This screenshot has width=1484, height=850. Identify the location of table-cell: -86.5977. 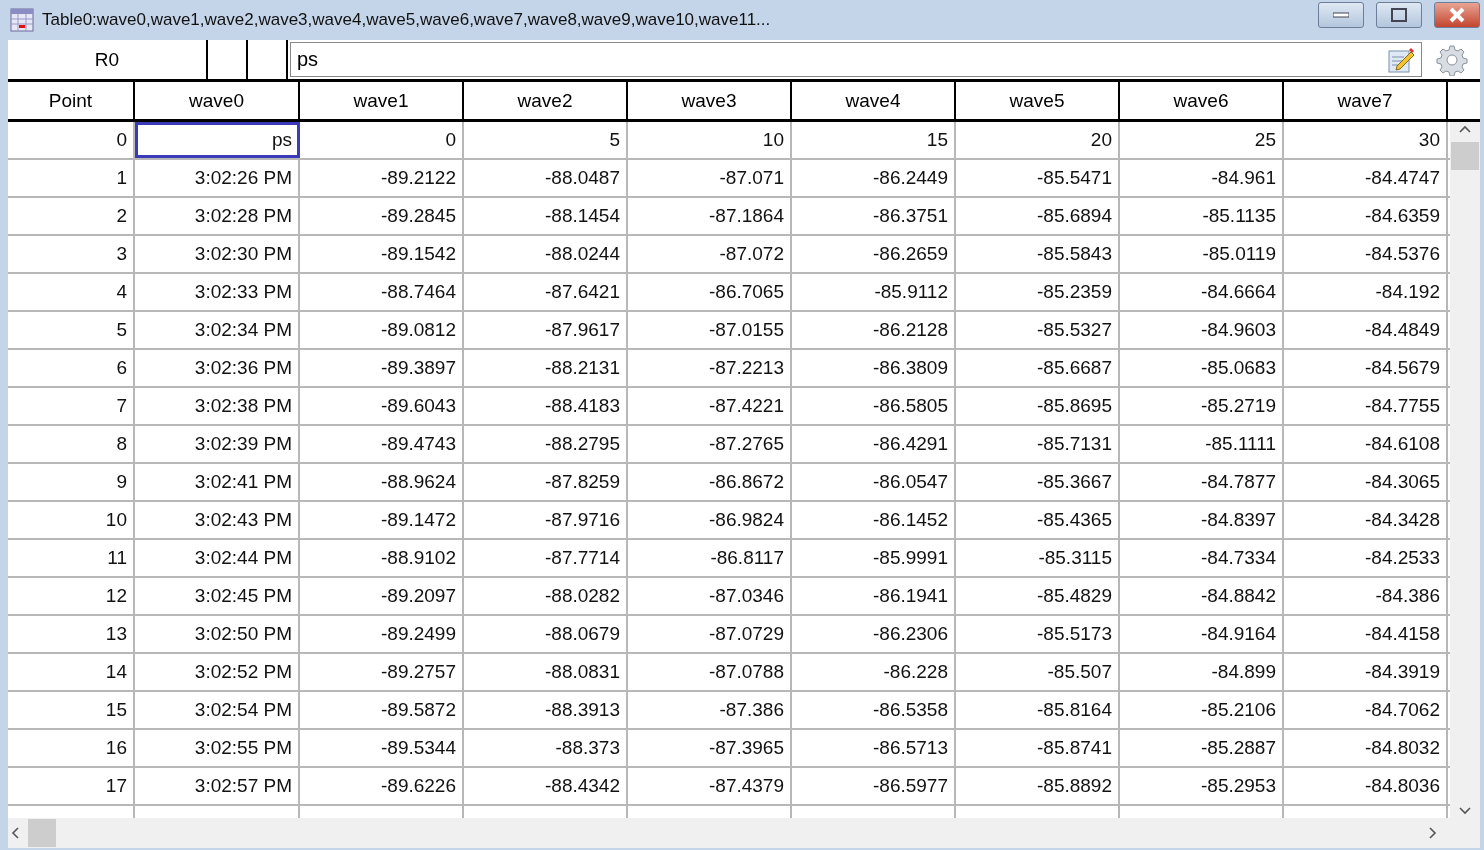
(874, 786).